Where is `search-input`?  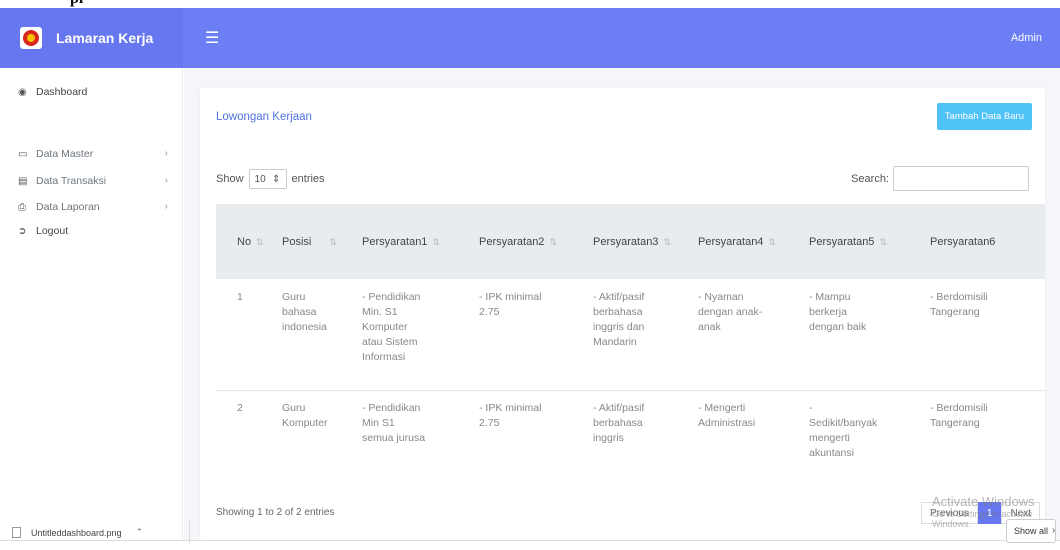 search-input is located at coordinates (961, 178).